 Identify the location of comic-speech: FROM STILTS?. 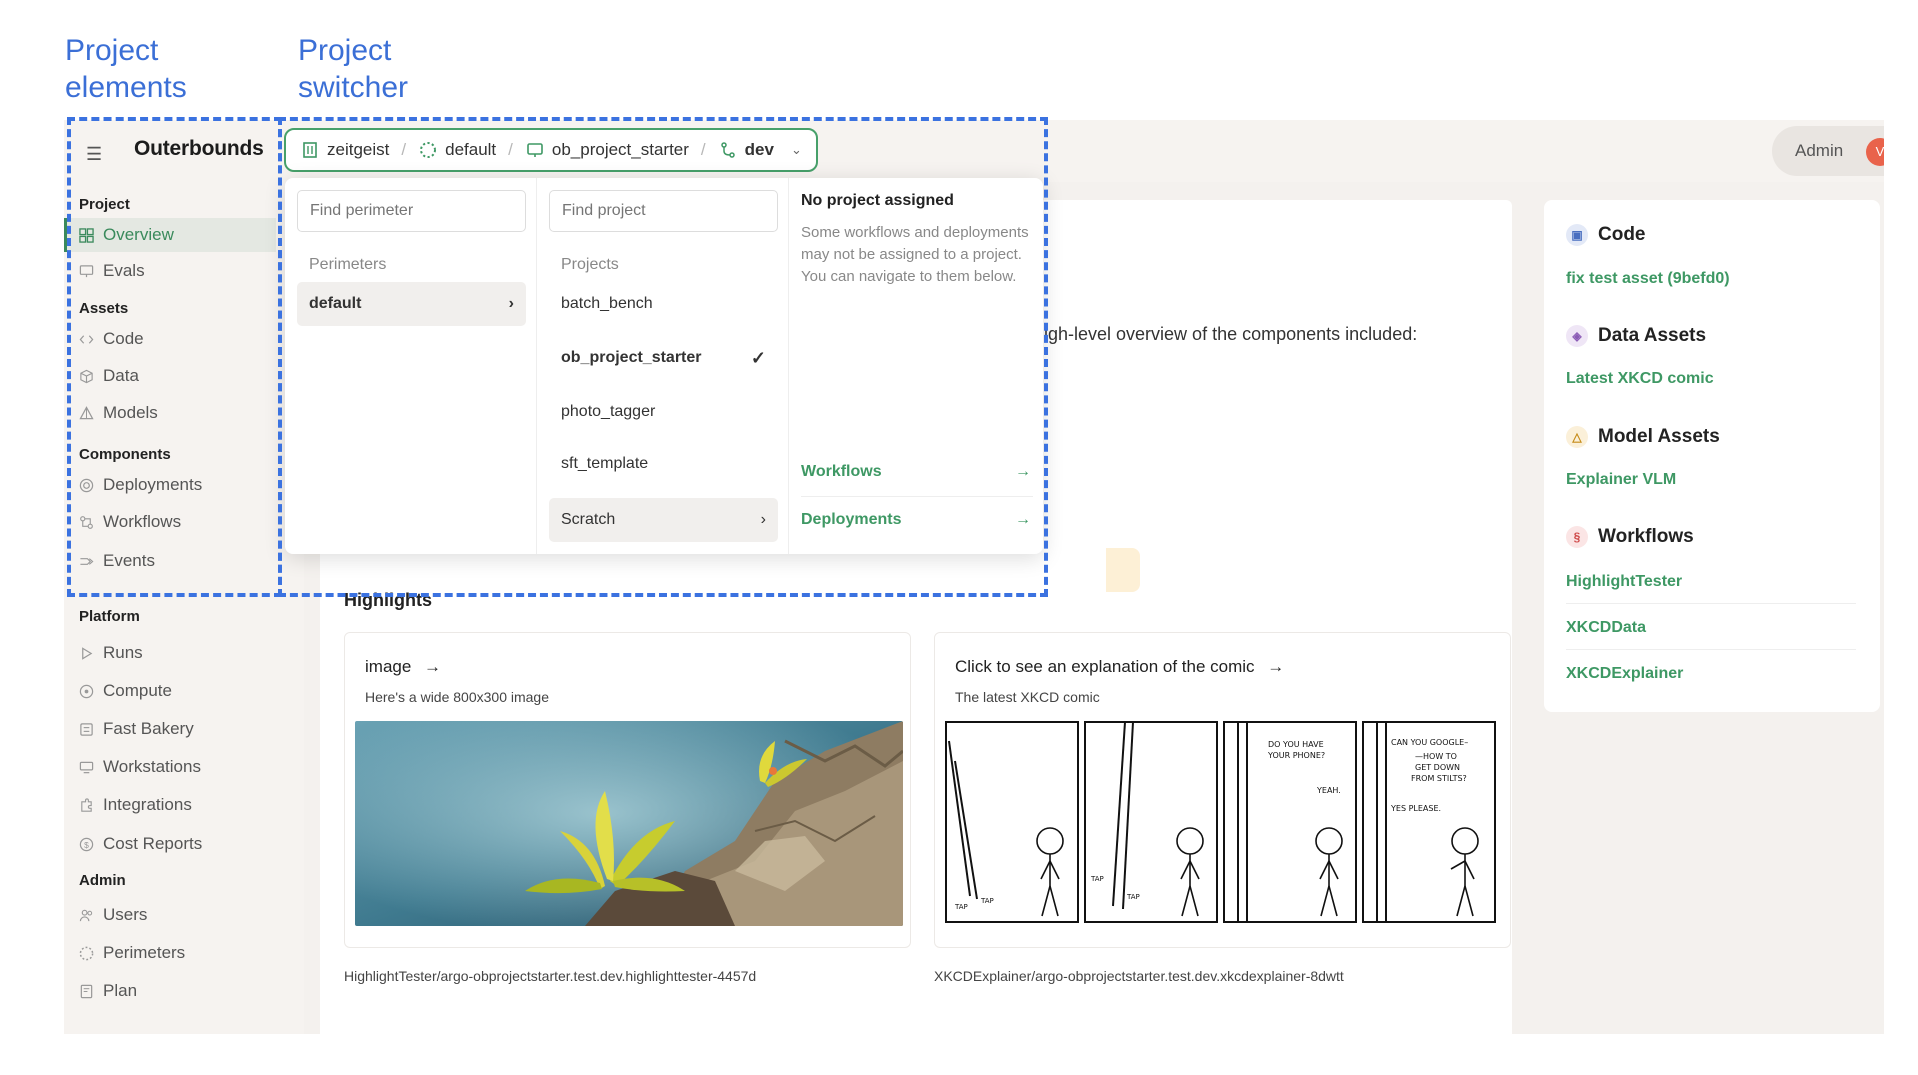
(1439, 778).